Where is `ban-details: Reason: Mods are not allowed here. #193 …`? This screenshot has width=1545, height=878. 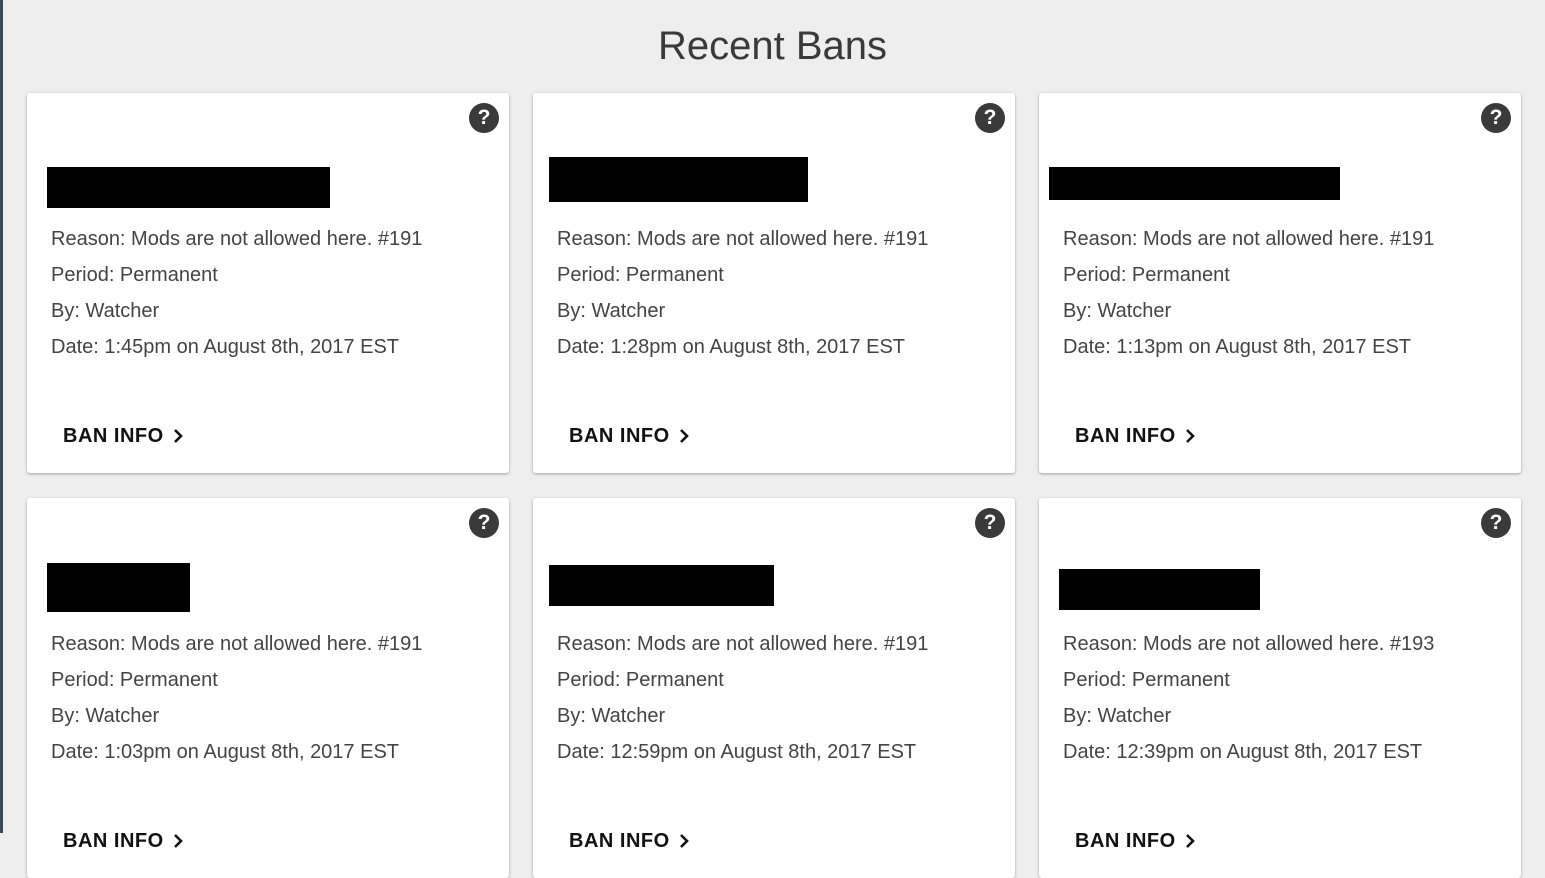
ban-details: Reason: Mods are not allowed here. #193 … is located at coordinates (1248, 698).